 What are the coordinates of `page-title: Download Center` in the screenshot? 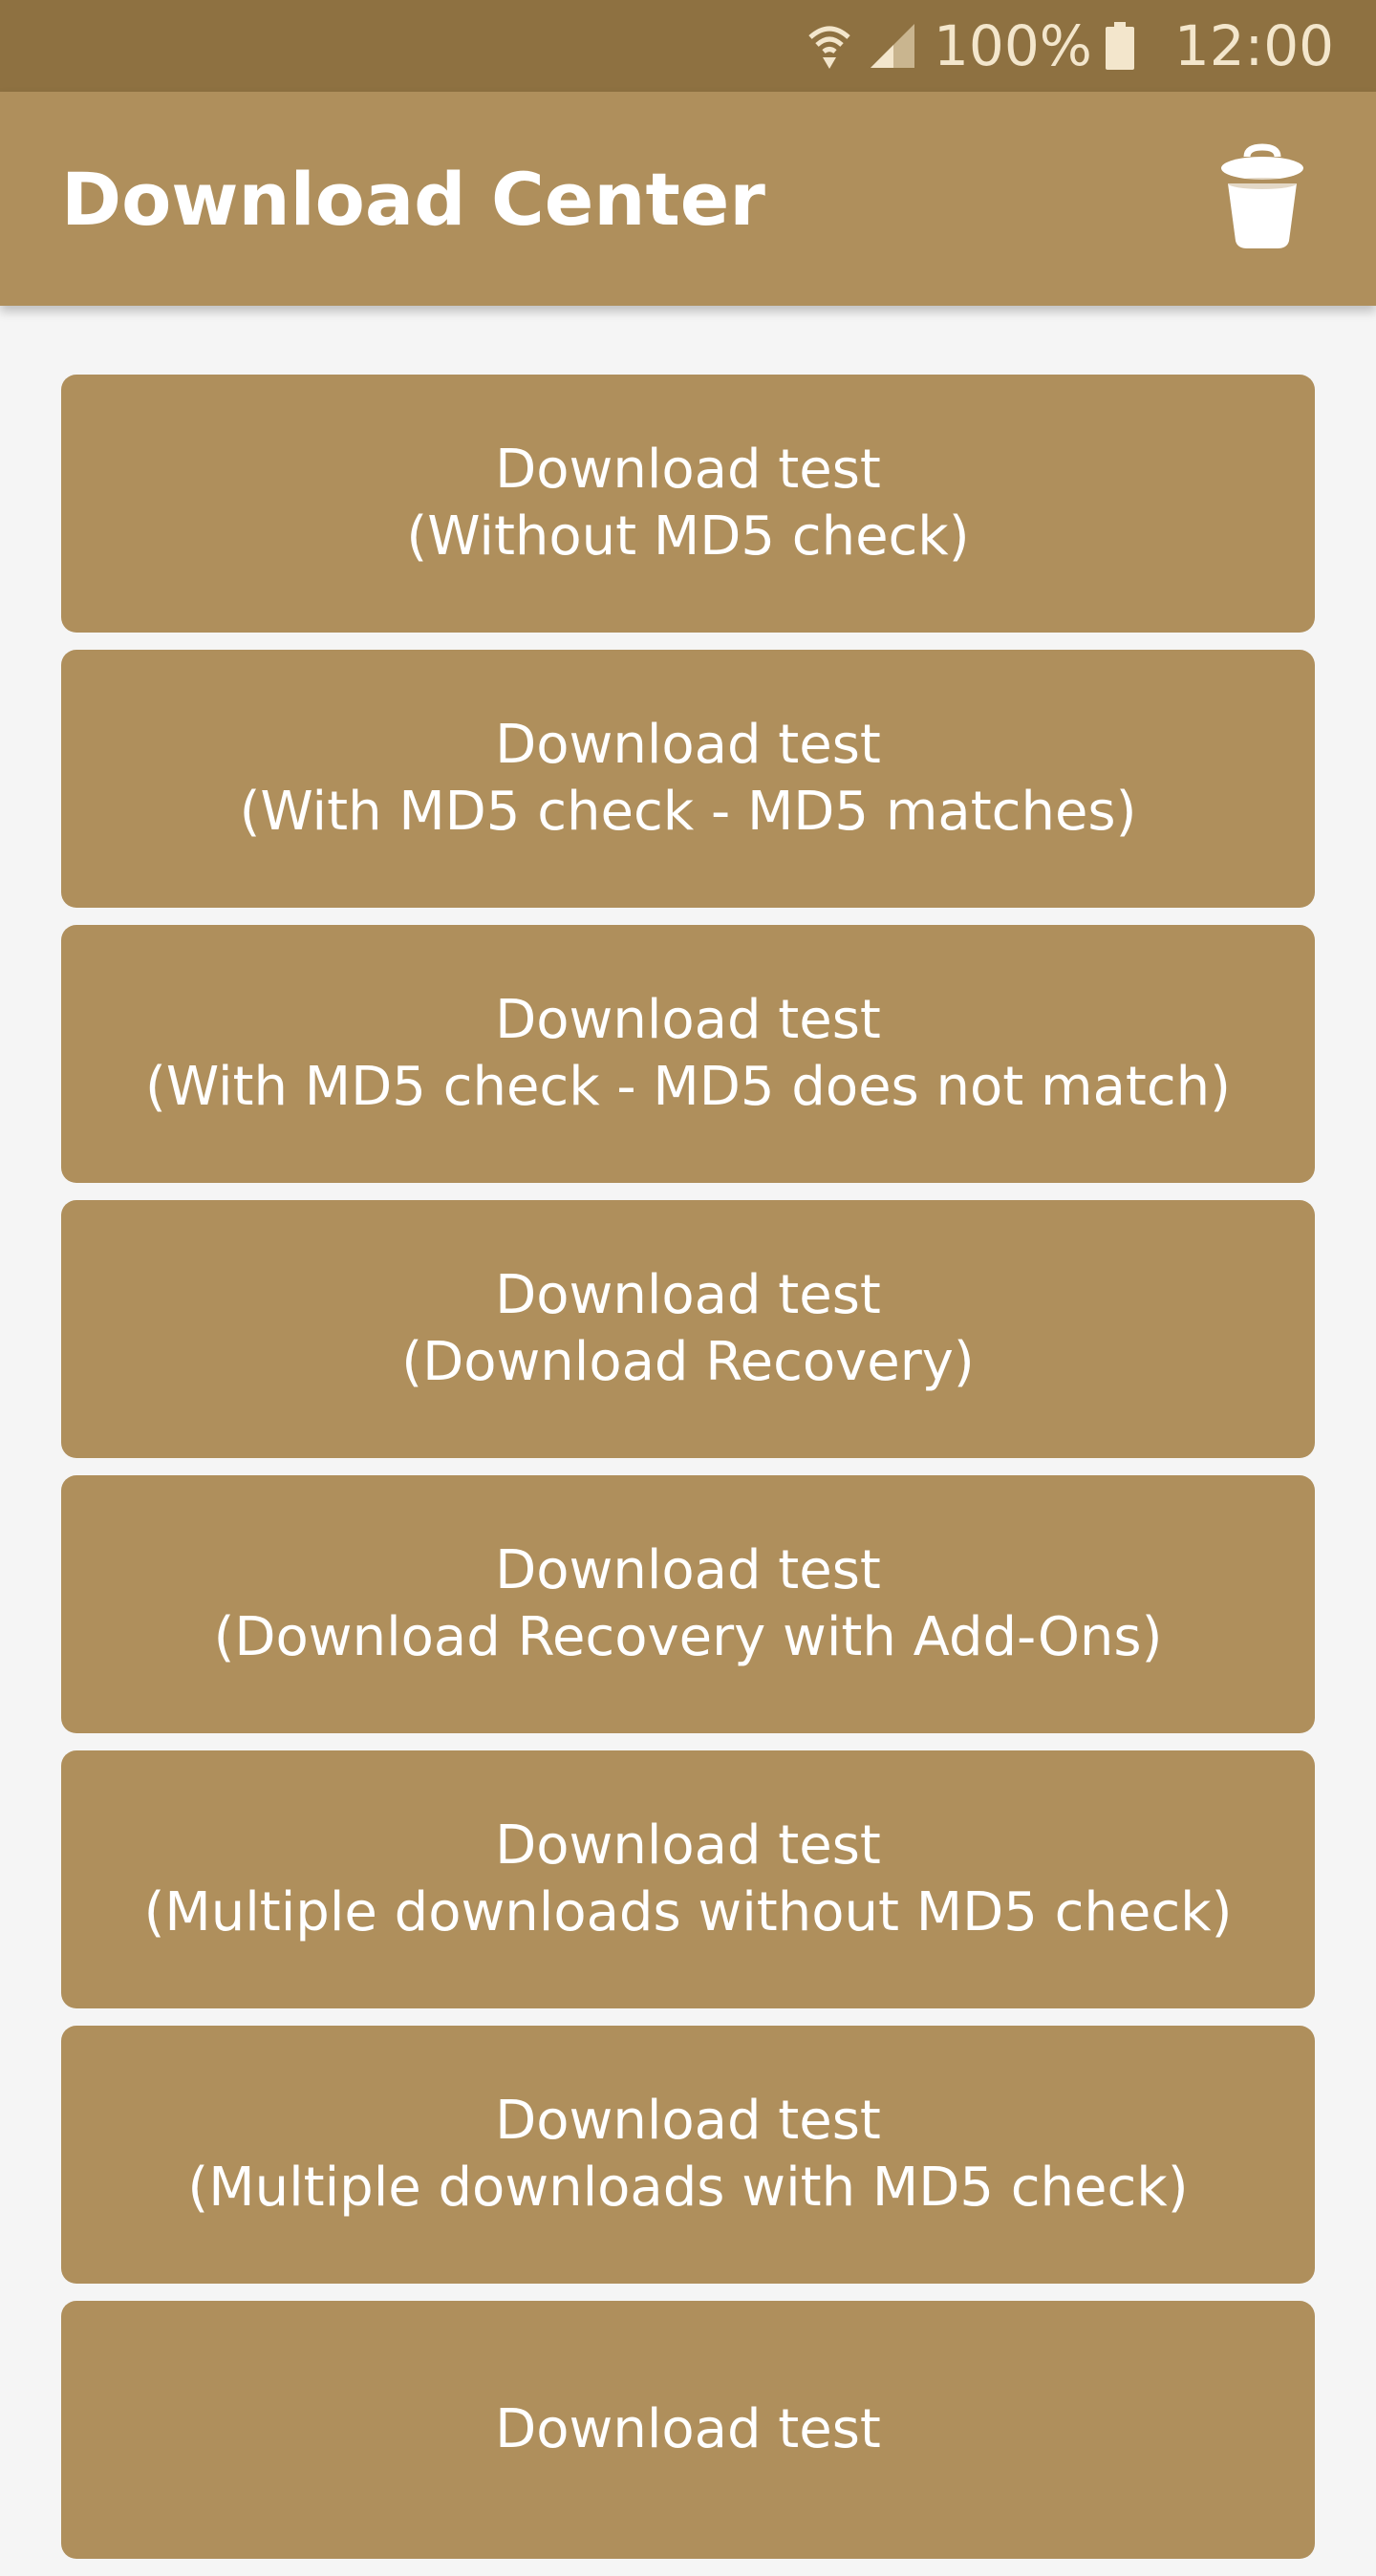 It's located at (413, 199).